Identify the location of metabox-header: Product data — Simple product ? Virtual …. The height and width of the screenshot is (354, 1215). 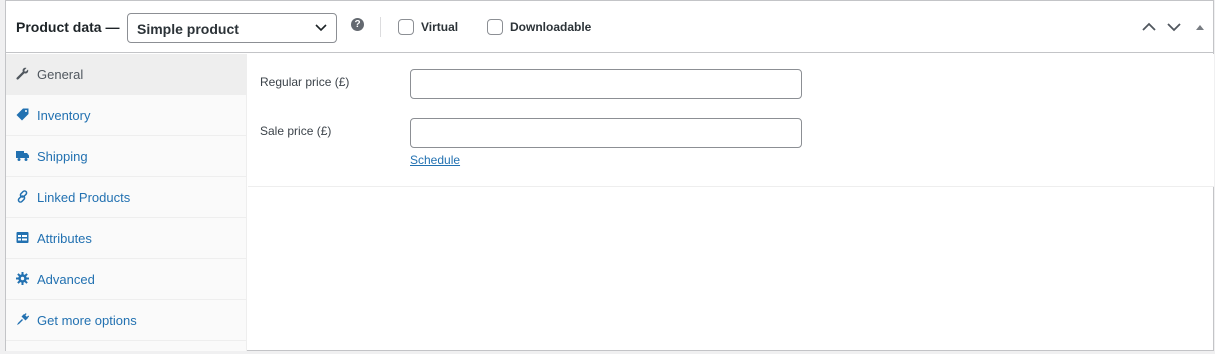
(609, 27).